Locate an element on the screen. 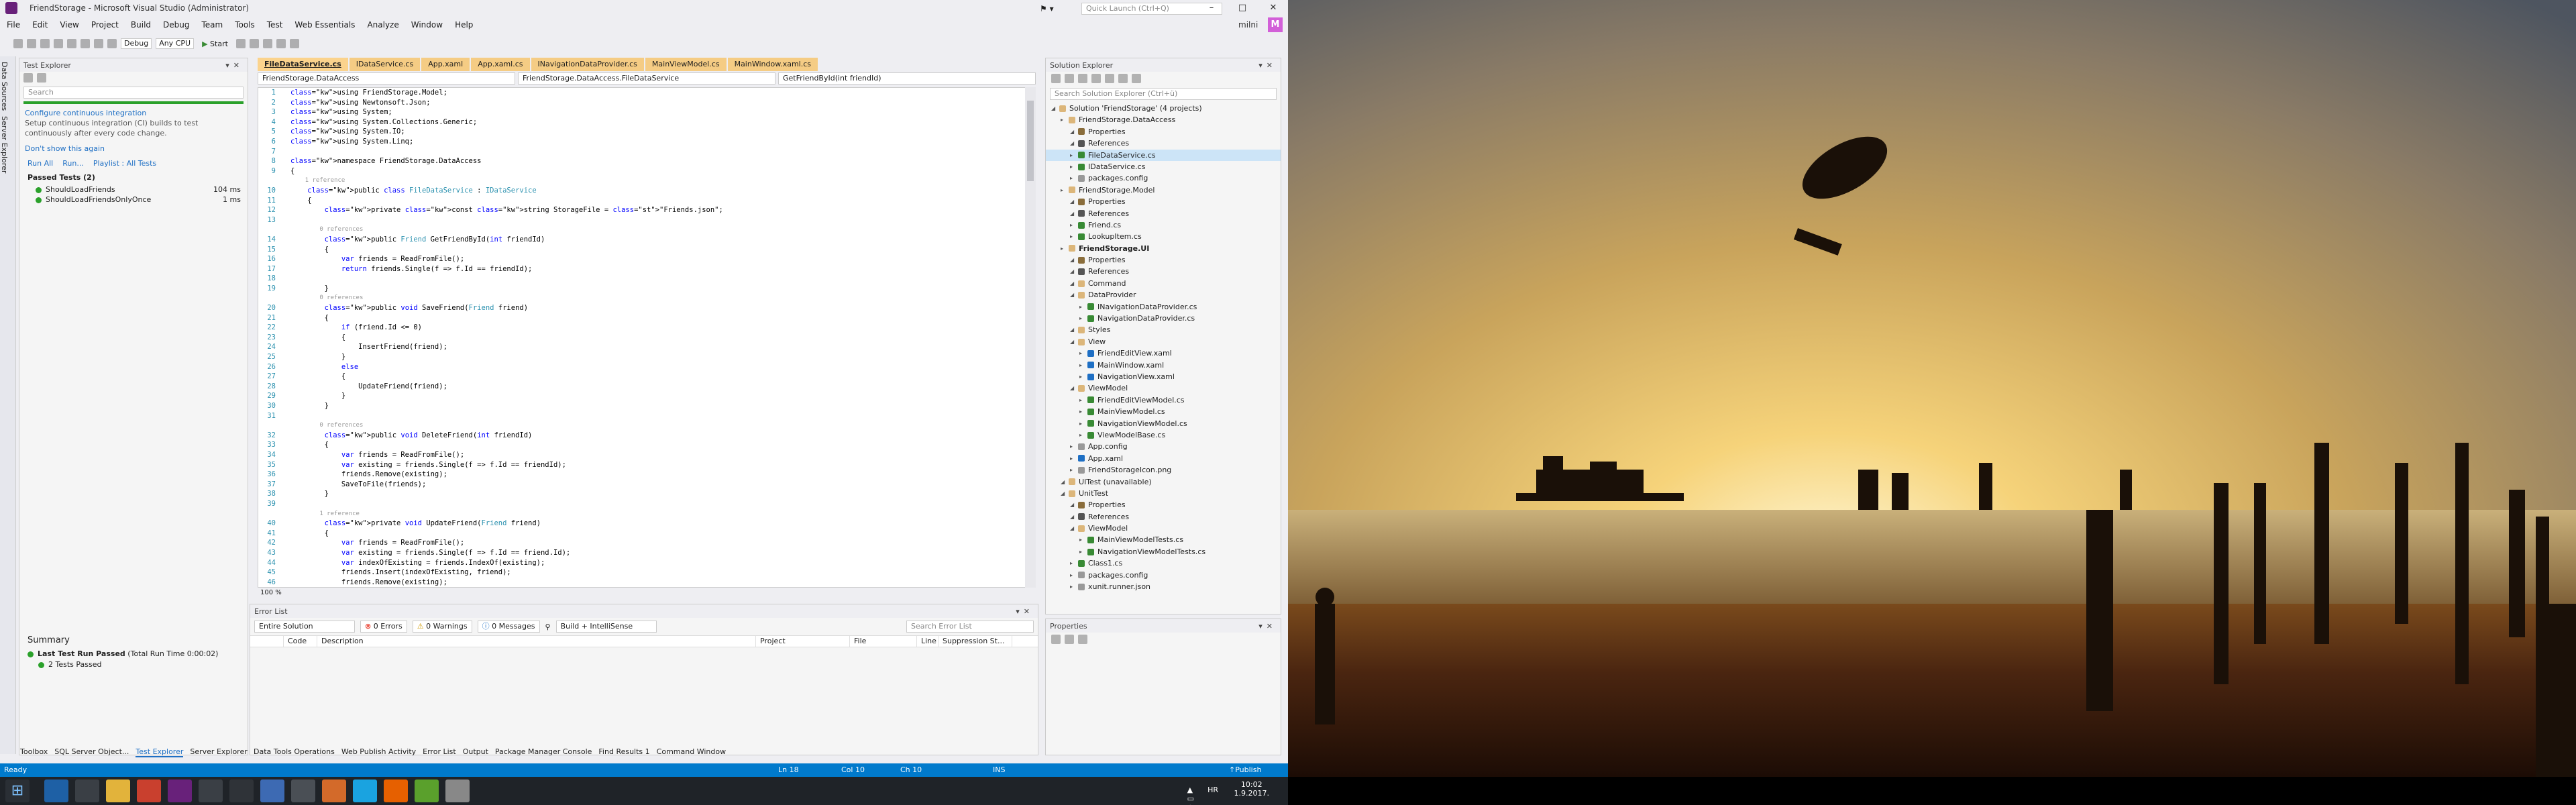 The image size is (2576, 805). solution-tree-item: ▸ LookupItem.cs is located at coordinates (1163, 236).